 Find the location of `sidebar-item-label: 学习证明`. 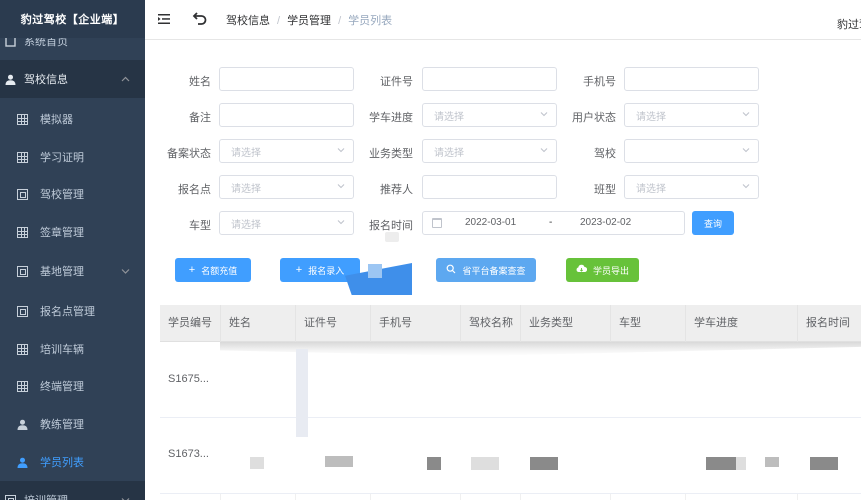

sidebar-item-label: 学习证明 is located at coordinates (62, 158).